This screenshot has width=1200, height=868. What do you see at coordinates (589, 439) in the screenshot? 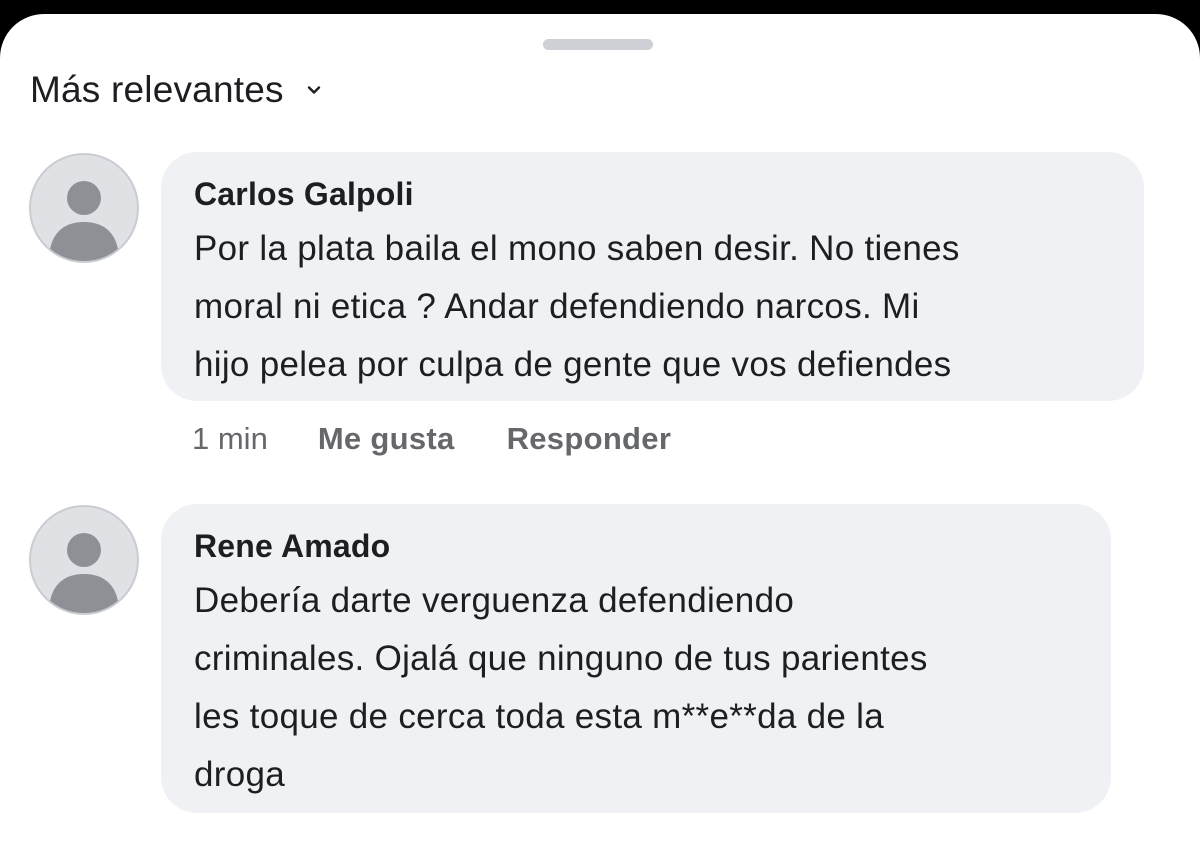
I see `reply-button: Responder` at bounding box center [589, 439].